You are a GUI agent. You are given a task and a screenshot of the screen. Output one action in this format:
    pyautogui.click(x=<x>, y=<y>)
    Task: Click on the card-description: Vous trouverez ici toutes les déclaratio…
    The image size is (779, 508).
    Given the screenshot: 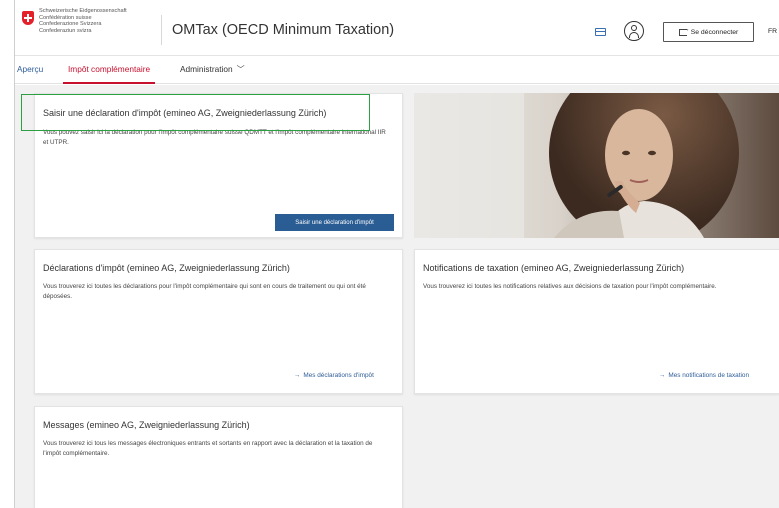 What is the action you would take?
    pyautogui.click(x=204, y=292)
    